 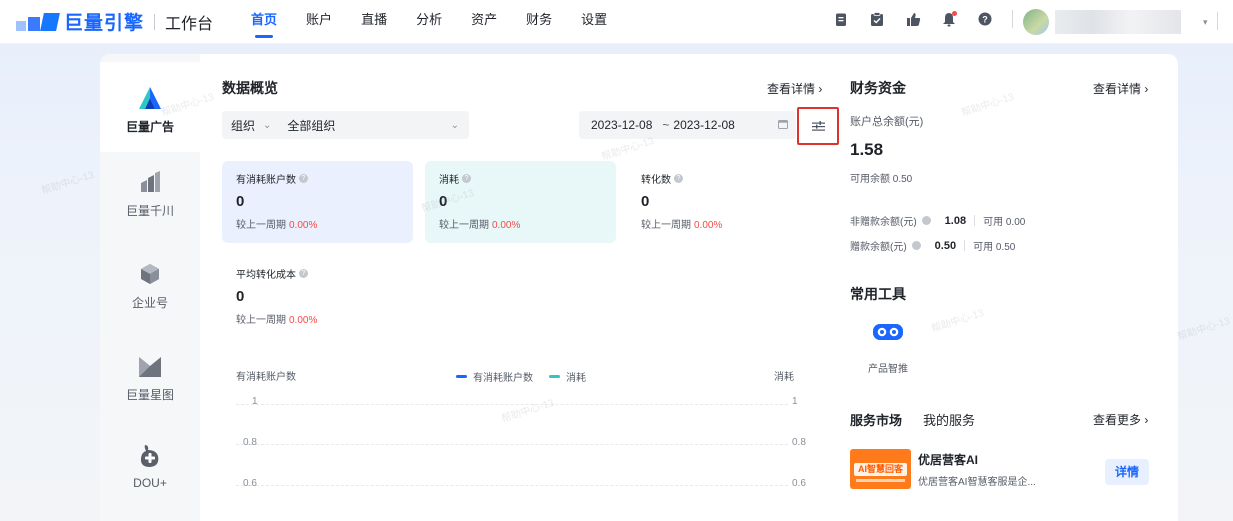 I want to click on notification-dot, so click(x=954, y=13).